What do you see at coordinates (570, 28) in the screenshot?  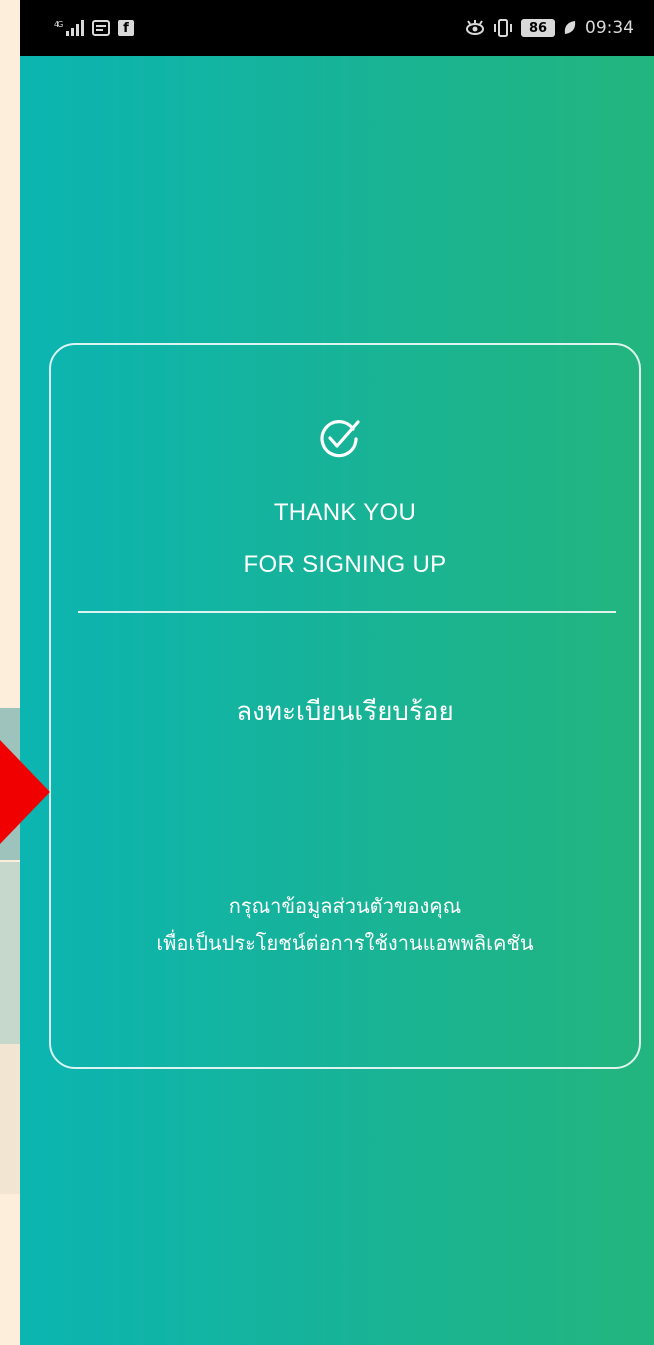 I see `leaf-icon` at bounding box center [570, 28].